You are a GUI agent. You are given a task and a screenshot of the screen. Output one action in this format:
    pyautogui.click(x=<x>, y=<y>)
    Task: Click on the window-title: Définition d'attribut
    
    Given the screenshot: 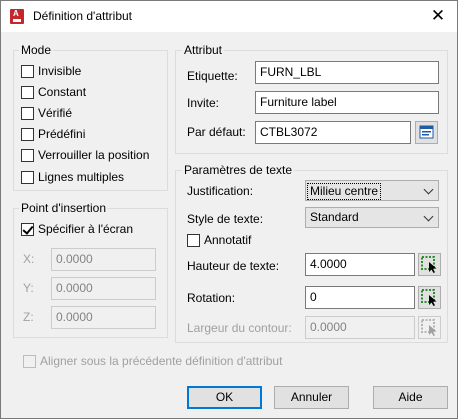 What is the action you would take?
    pyautogui.click(x=83, y=16)
    